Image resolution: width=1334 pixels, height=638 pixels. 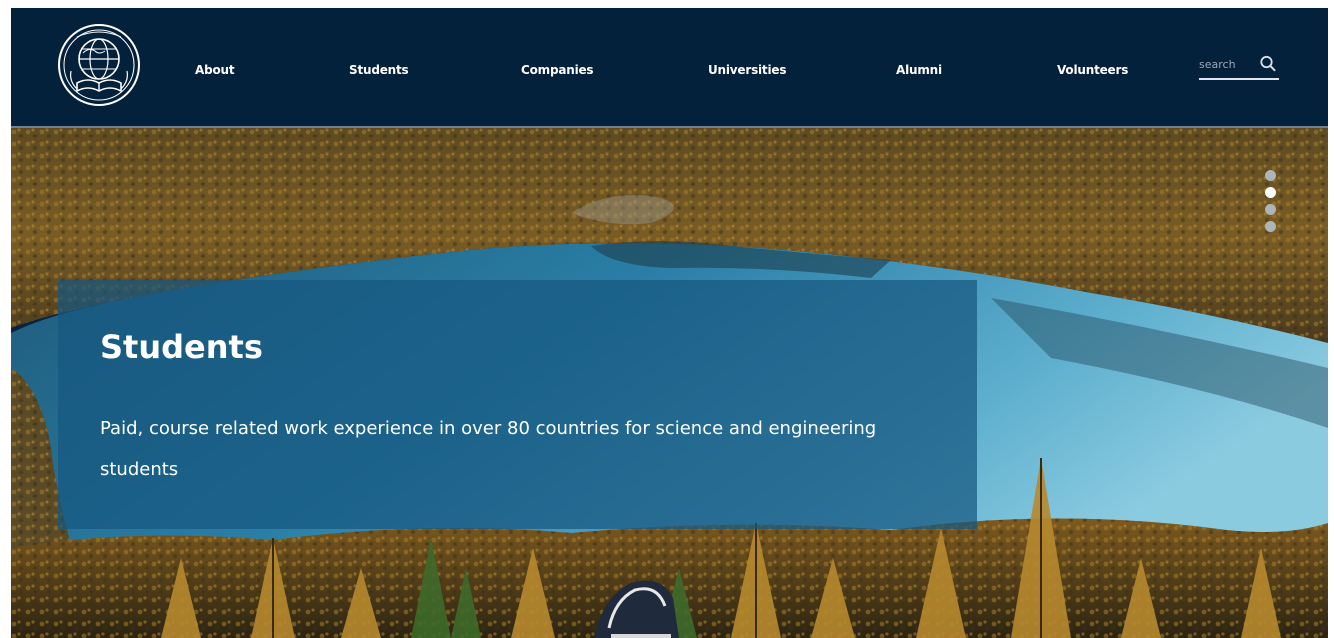 What do you see at coordinates (747, 70) in the screenshot?
I see `nav-link-universities: Universities` at bounding box center [747, 70].